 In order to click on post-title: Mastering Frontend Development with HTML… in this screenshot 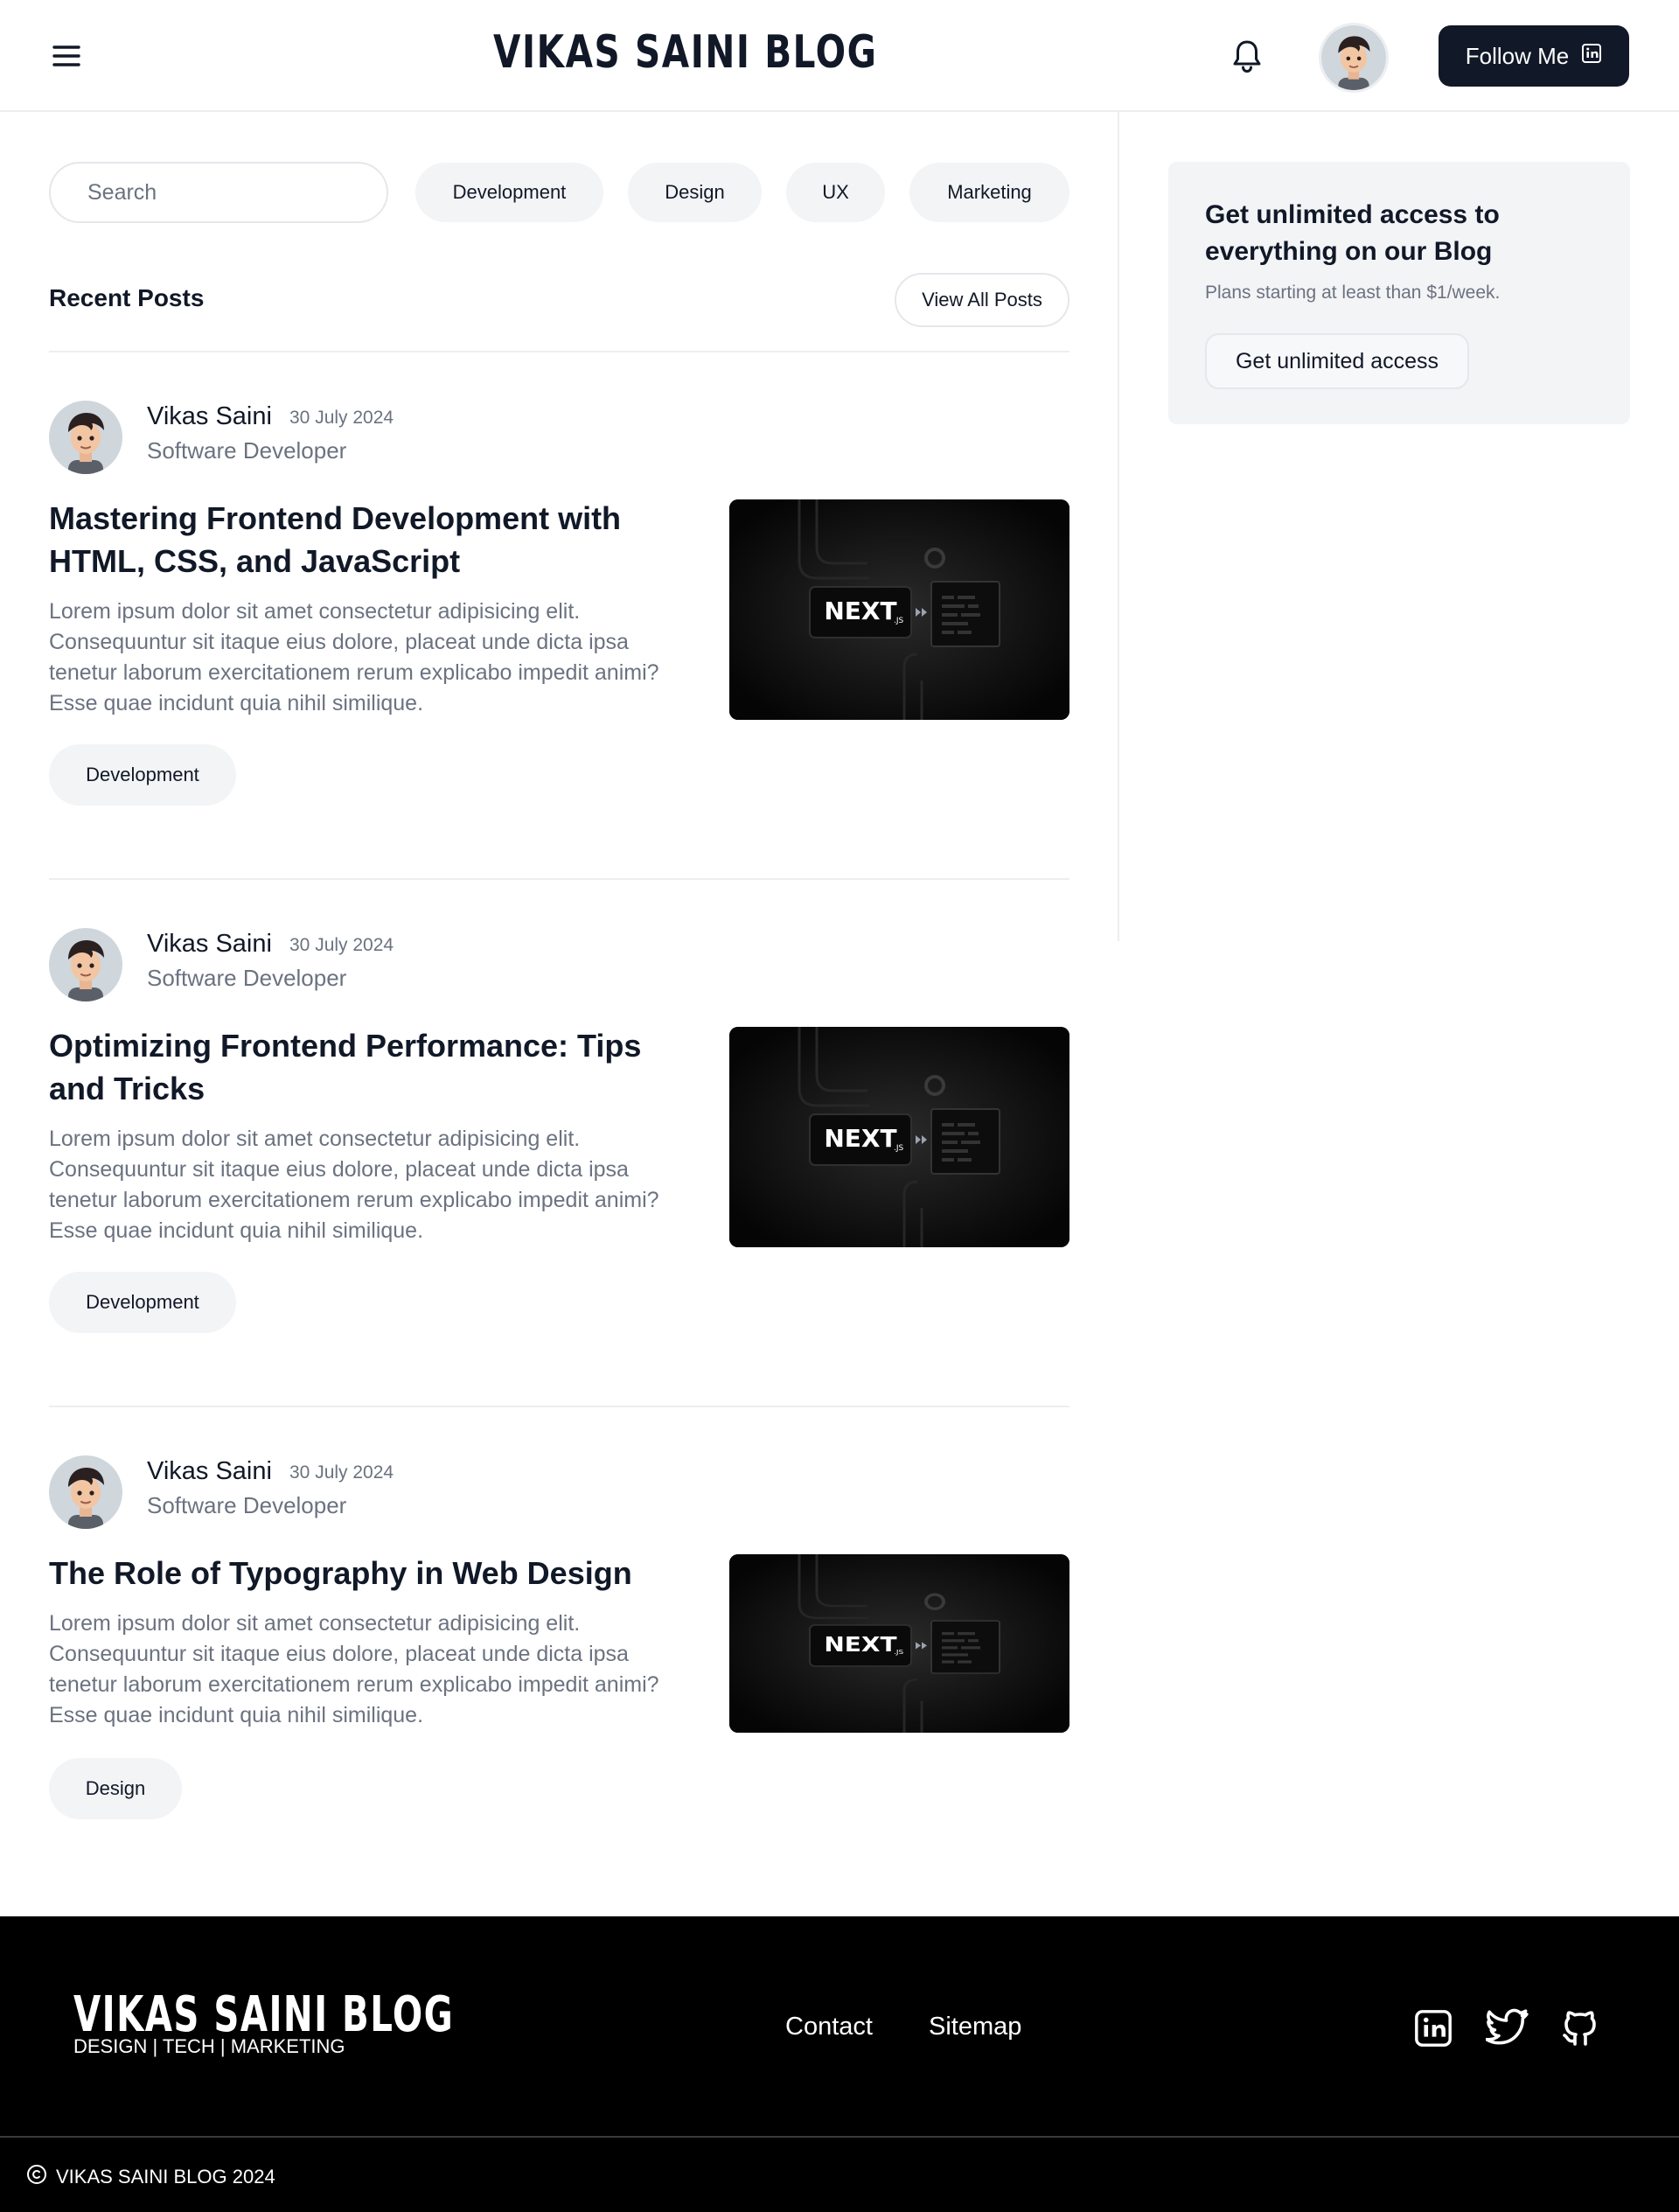, I will do `click(355, 540)`.